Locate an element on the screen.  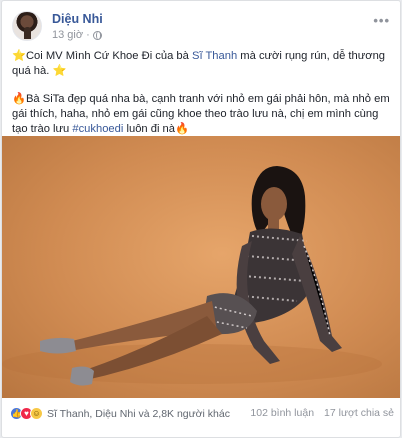
post-text-segment: luôn đi nà is located at coordinates (149, 129).